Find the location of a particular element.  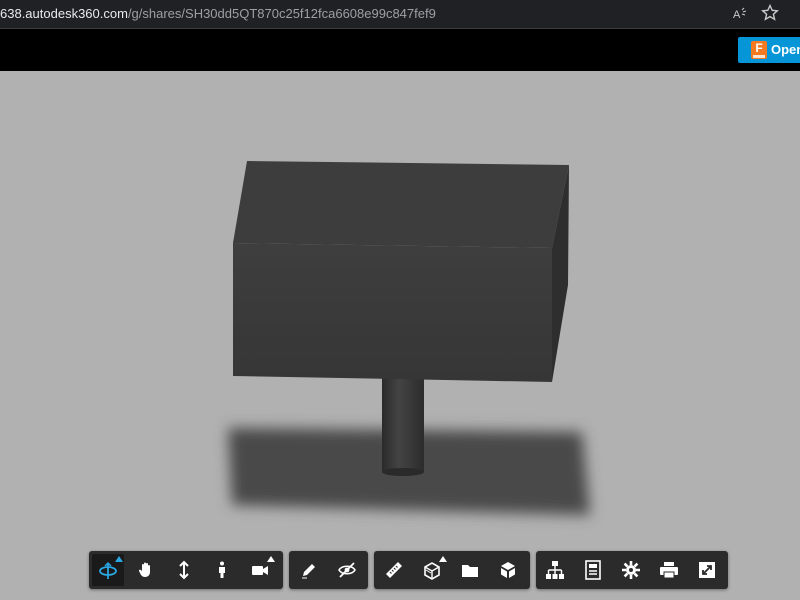

star-icon is located at coordinates (770, 13).